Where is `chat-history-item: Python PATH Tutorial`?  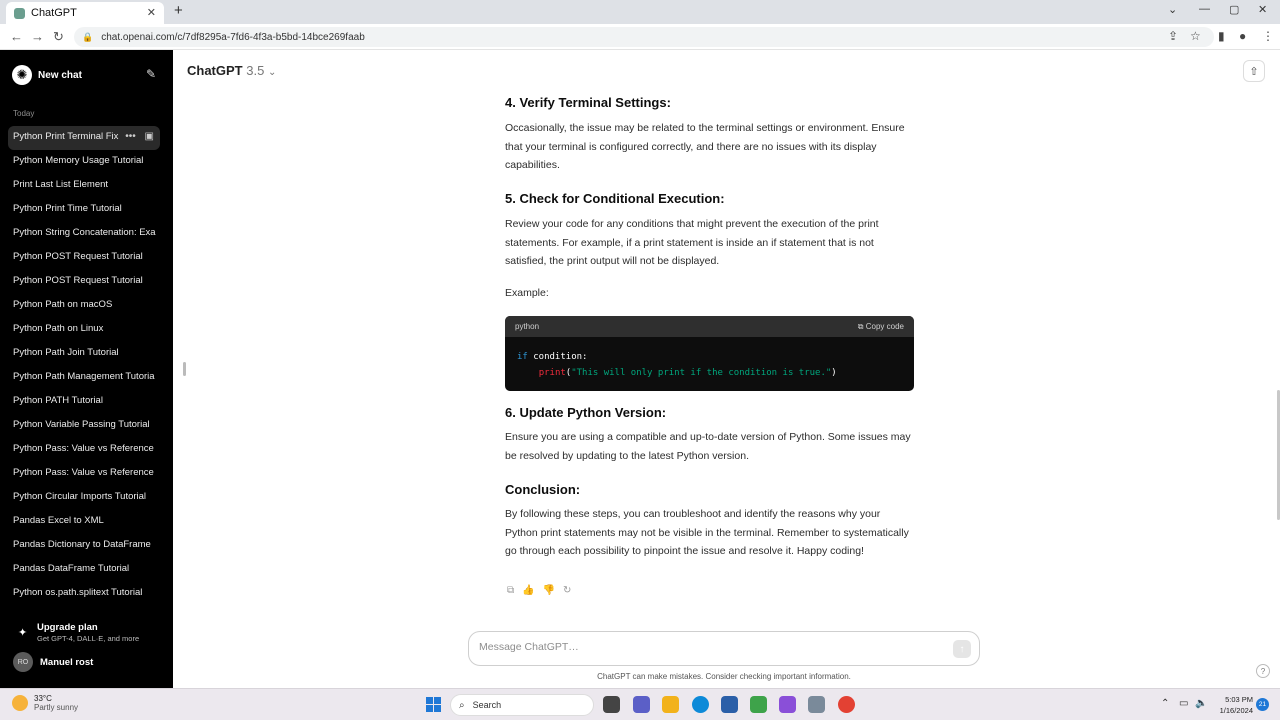
chat-history-item: Python PATH Tutorial is located at coordinates (84, 402).